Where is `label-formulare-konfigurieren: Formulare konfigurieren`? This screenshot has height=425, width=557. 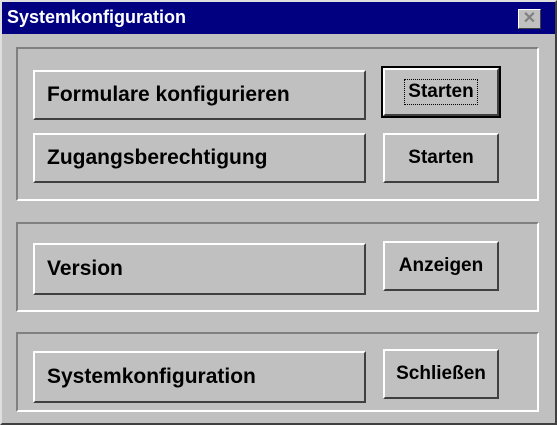 label-formulare-konfigurieren: Formulare konfigurieren is located at coordinates (199, 95).